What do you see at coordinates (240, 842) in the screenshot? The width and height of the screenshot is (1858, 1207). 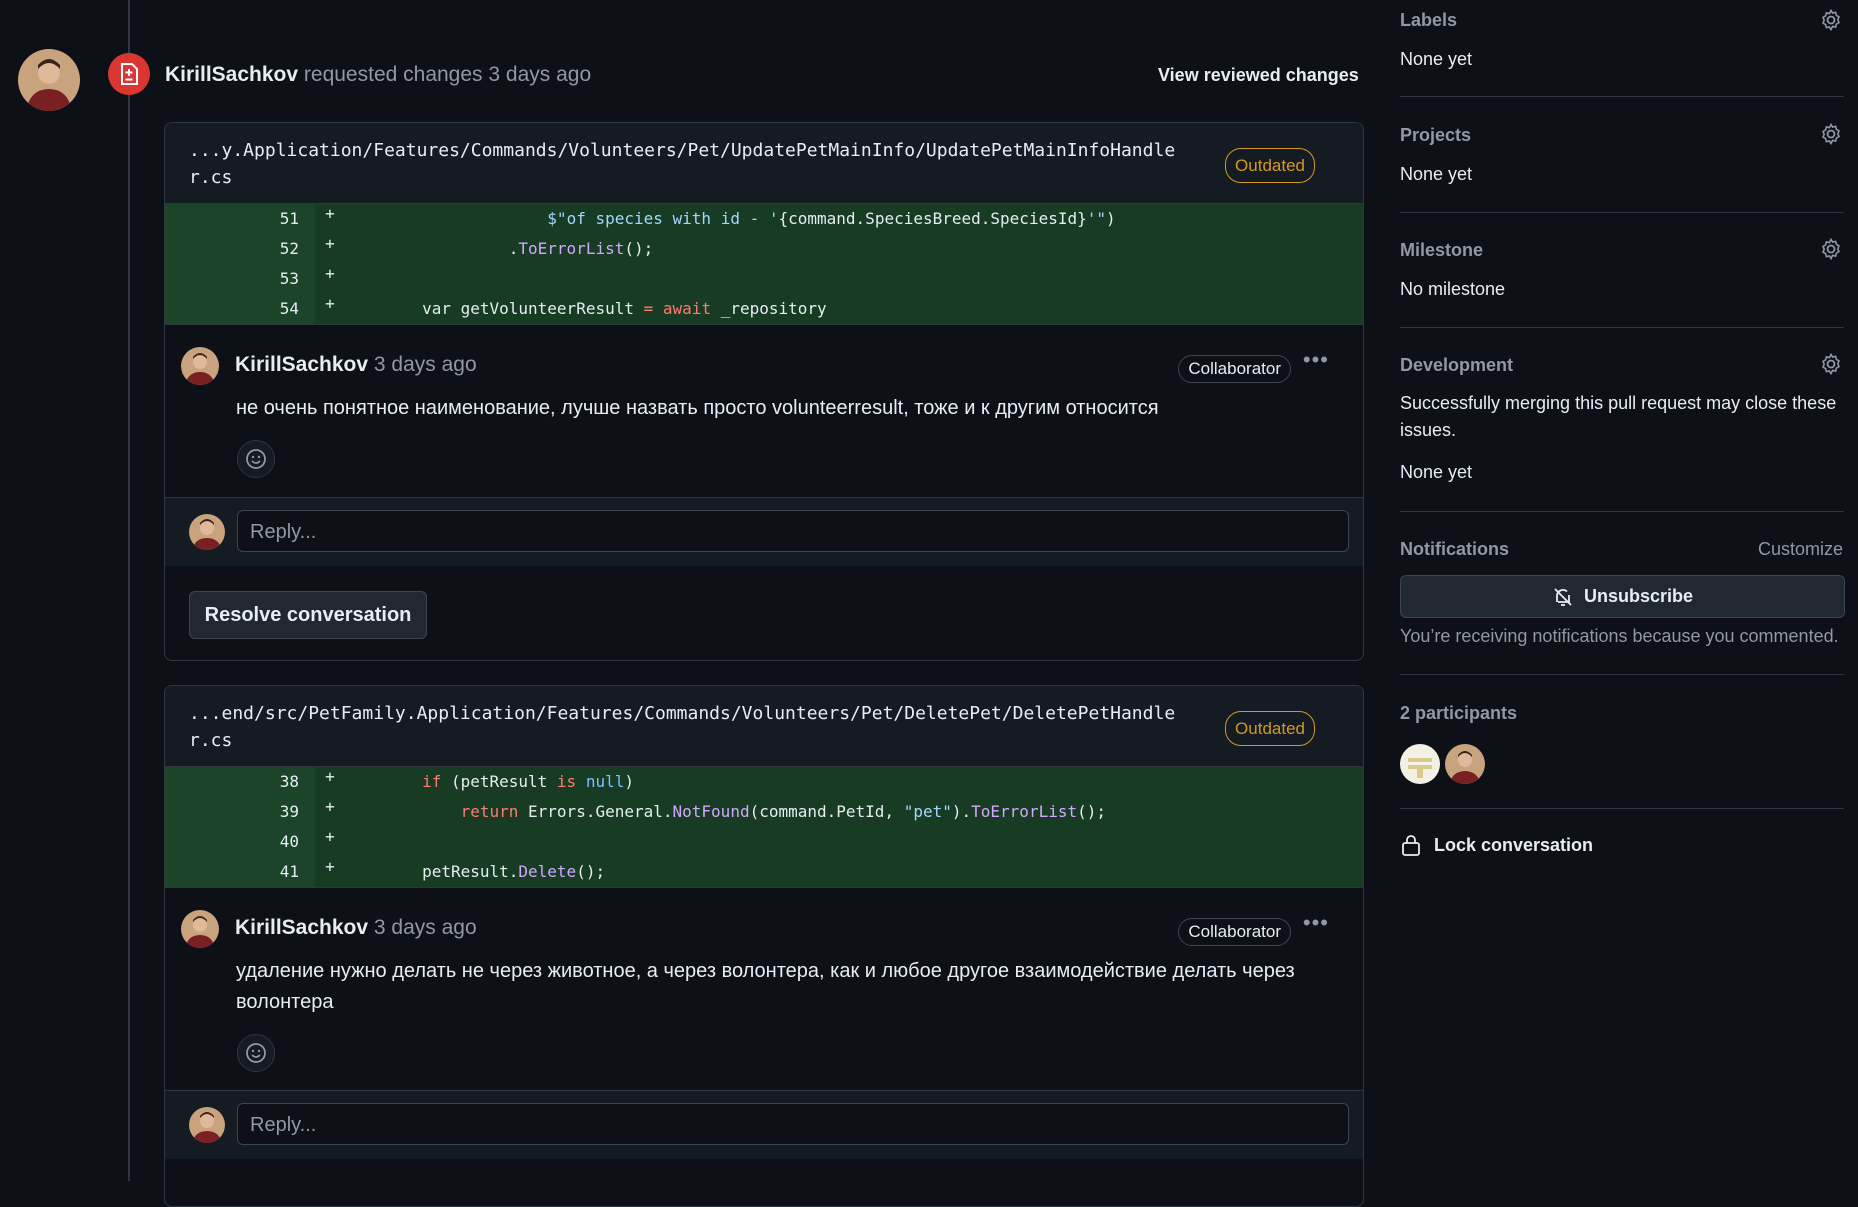 I see `line-number: 40` at bounding box center [240, 842].